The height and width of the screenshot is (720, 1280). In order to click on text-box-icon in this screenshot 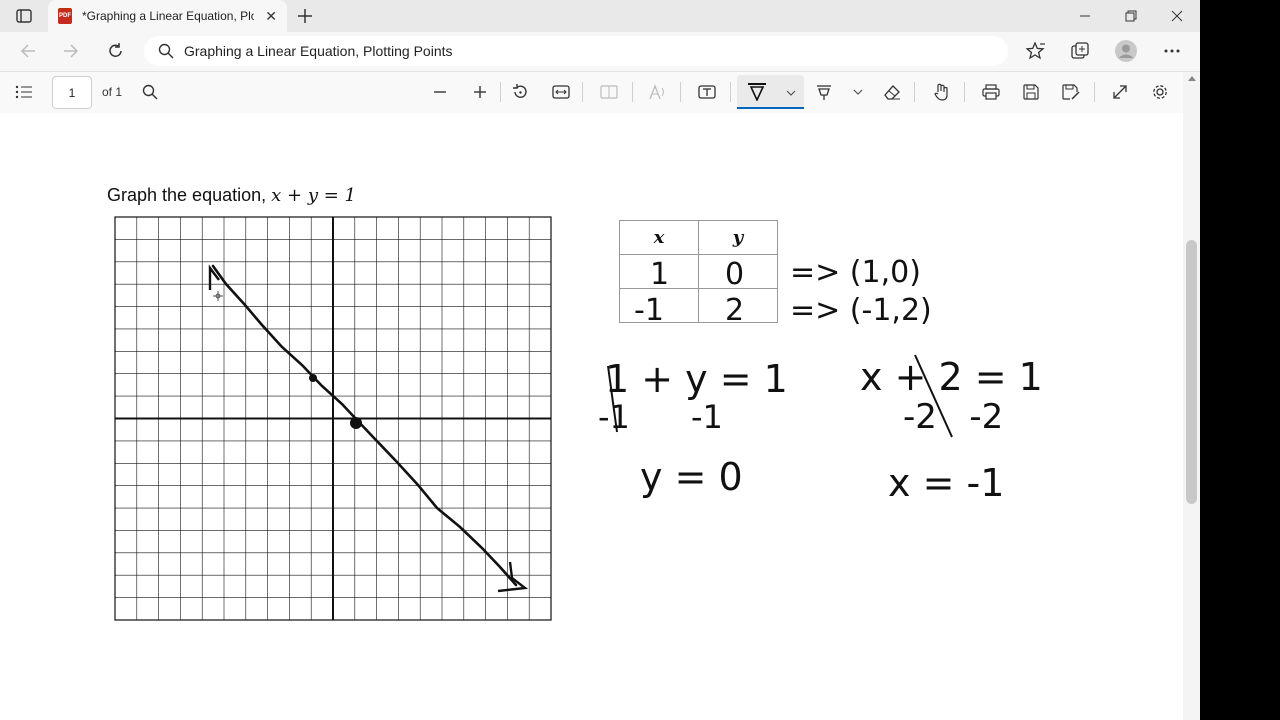, I will do `click(707, 92)`.